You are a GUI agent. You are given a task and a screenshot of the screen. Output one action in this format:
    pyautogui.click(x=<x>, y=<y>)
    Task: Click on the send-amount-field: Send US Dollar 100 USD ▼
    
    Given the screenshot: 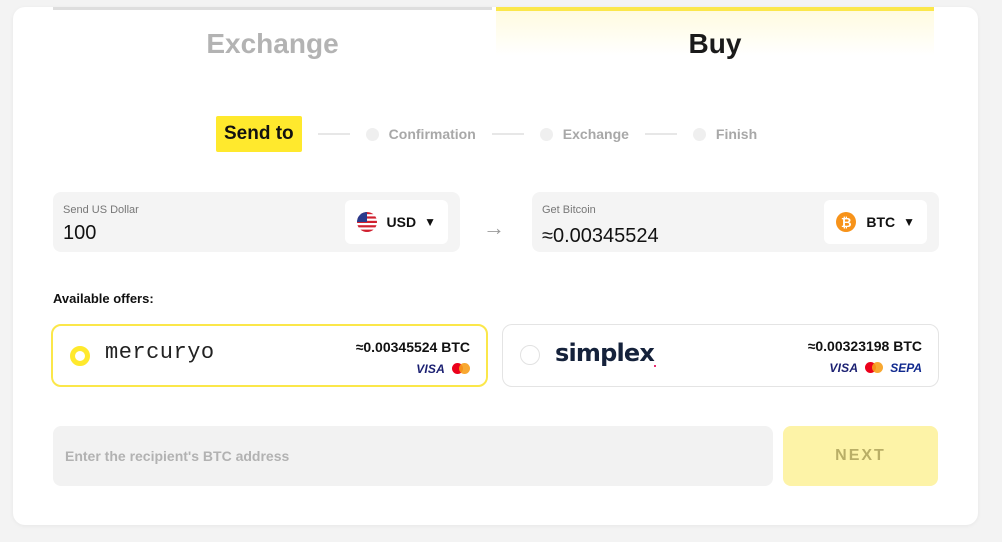 What is the action you would take?
    pyautogui.click(x=256, y=222)
    